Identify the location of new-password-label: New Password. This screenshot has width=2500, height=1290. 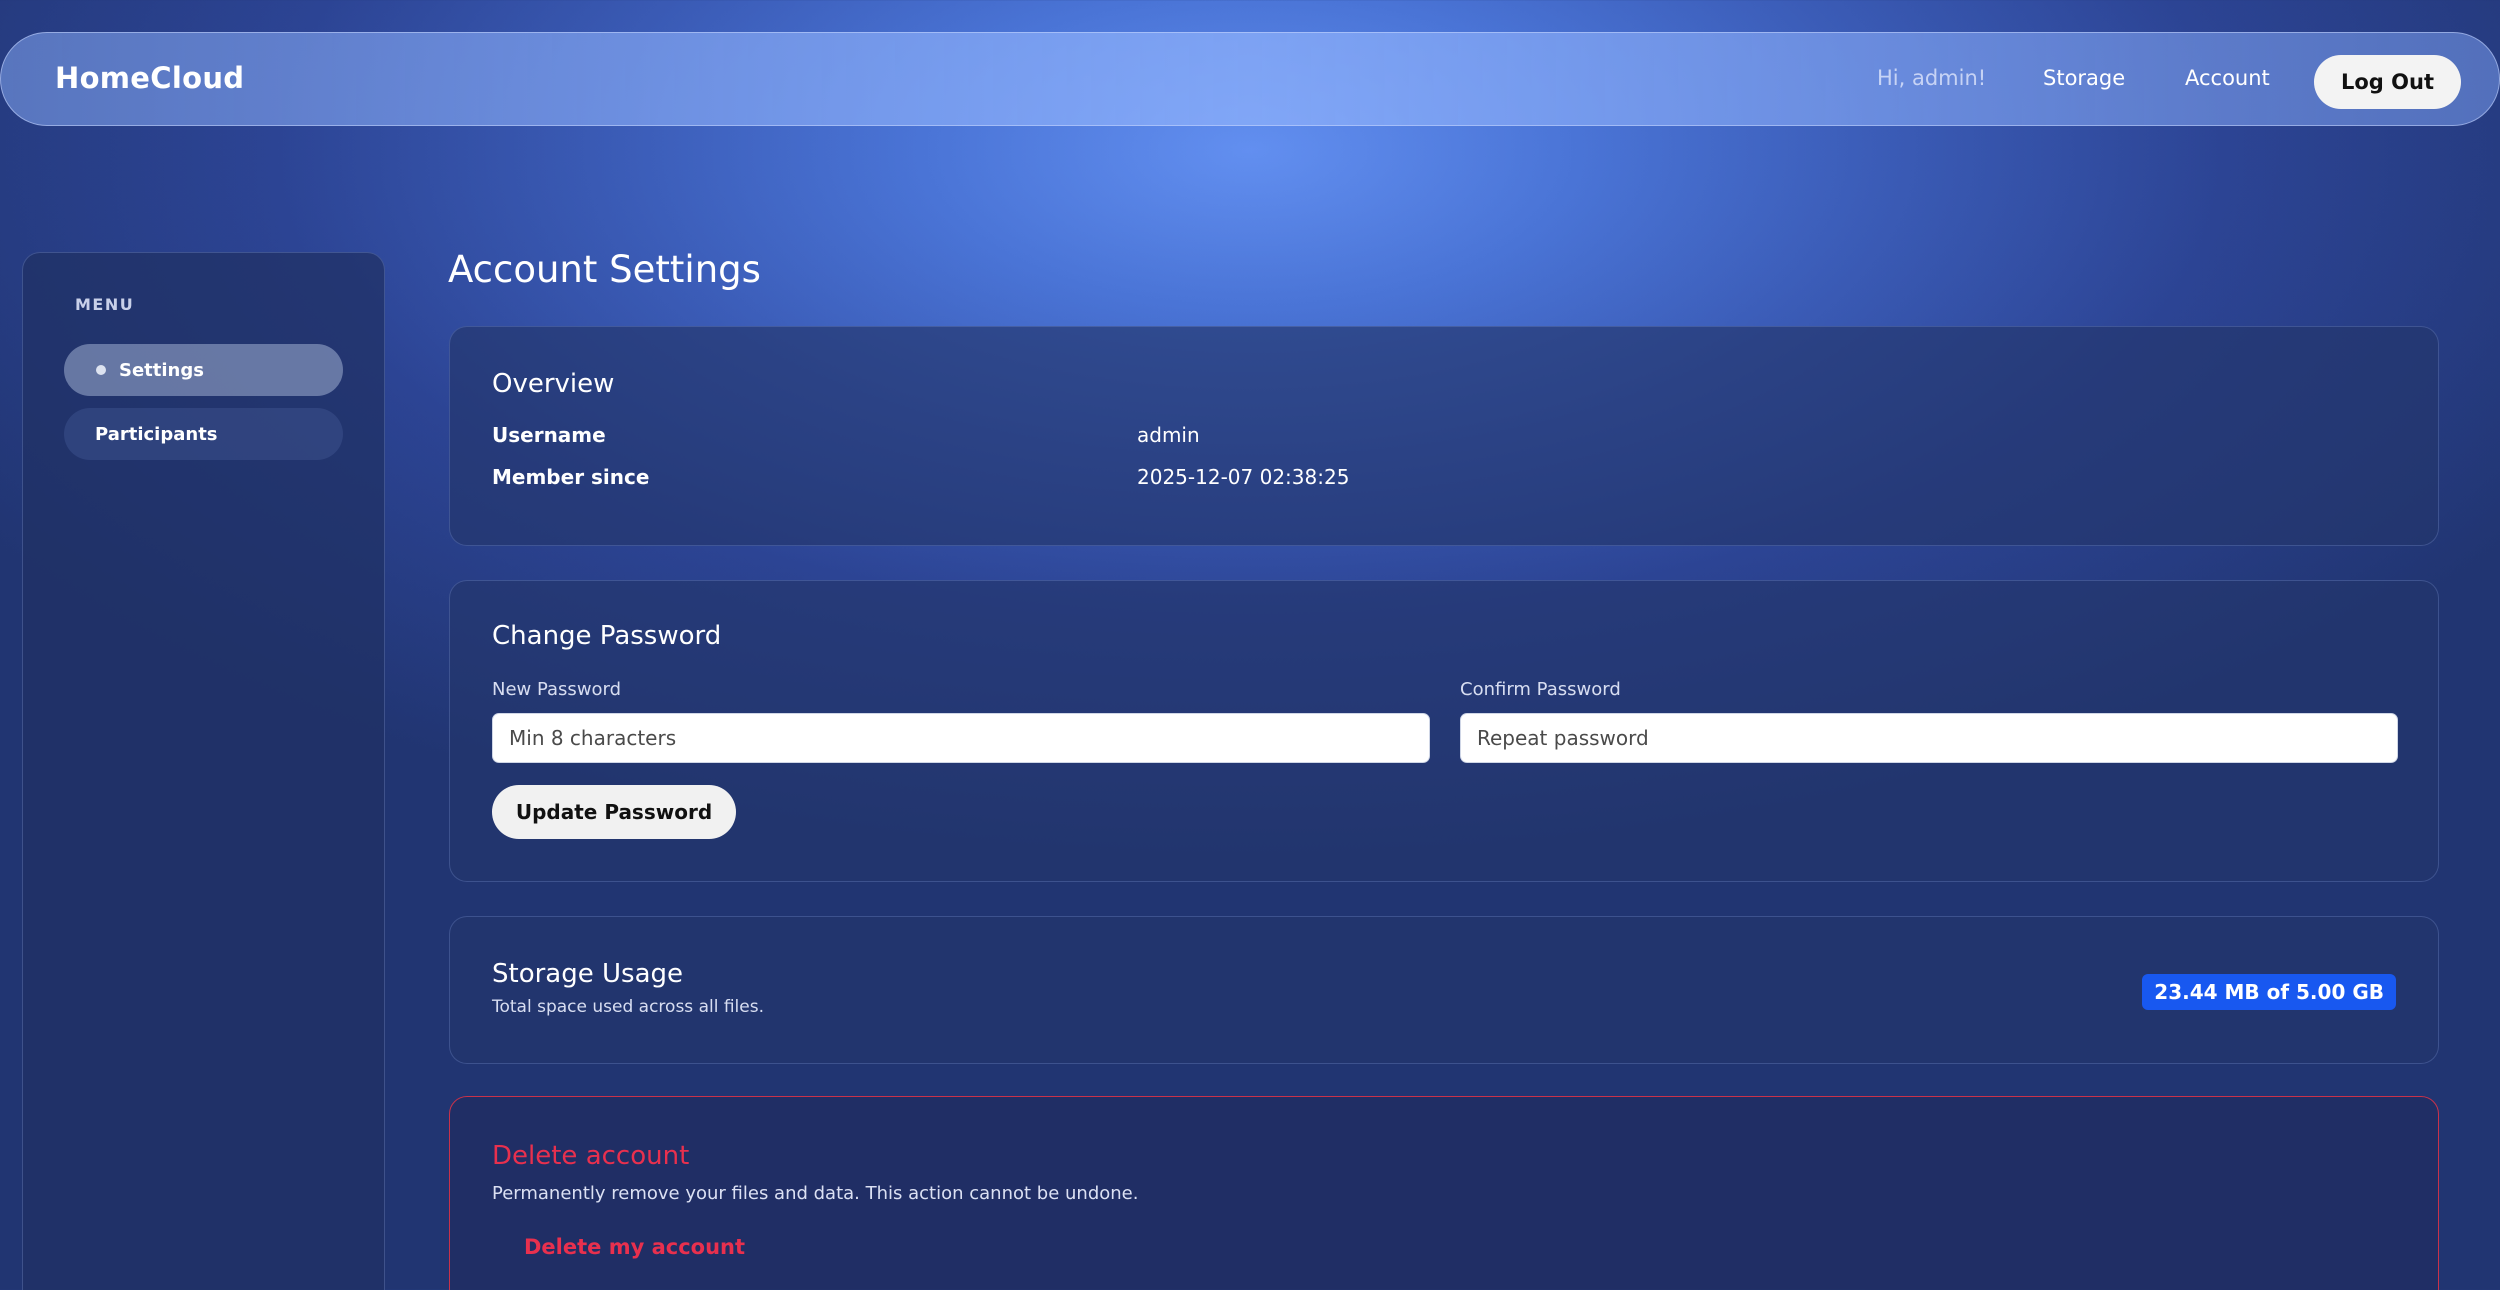
(557, 689).